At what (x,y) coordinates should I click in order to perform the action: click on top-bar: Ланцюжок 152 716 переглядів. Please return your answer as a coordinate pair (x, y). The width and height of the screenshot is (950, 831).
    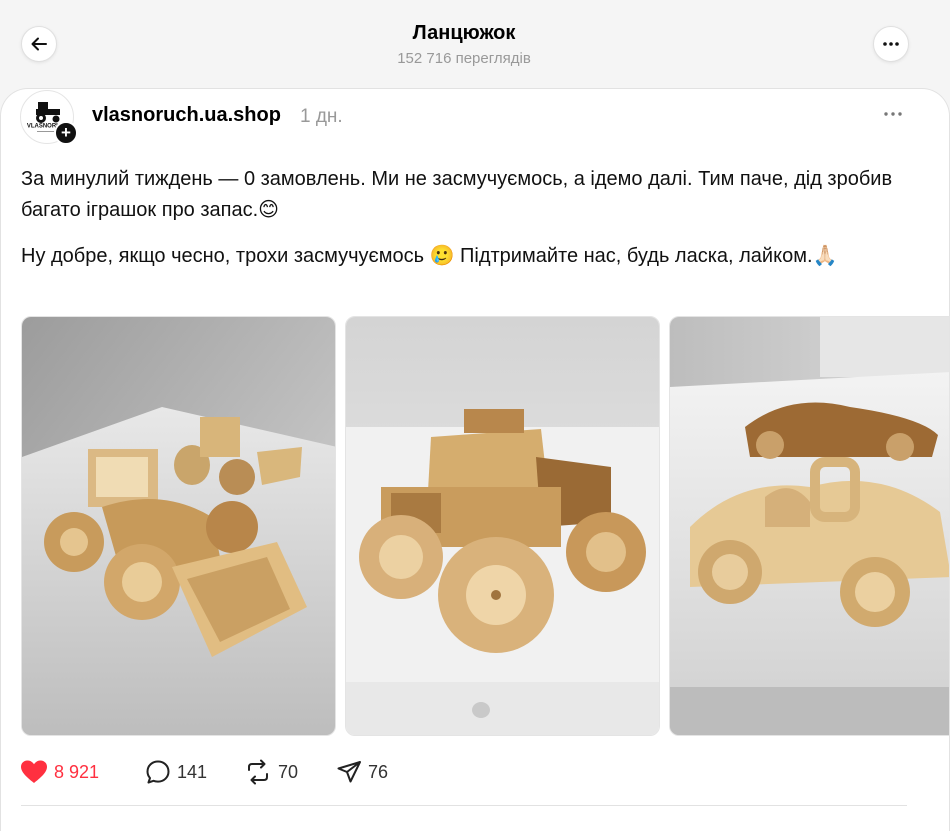
    Looking at the image, I should click on (475, 45).